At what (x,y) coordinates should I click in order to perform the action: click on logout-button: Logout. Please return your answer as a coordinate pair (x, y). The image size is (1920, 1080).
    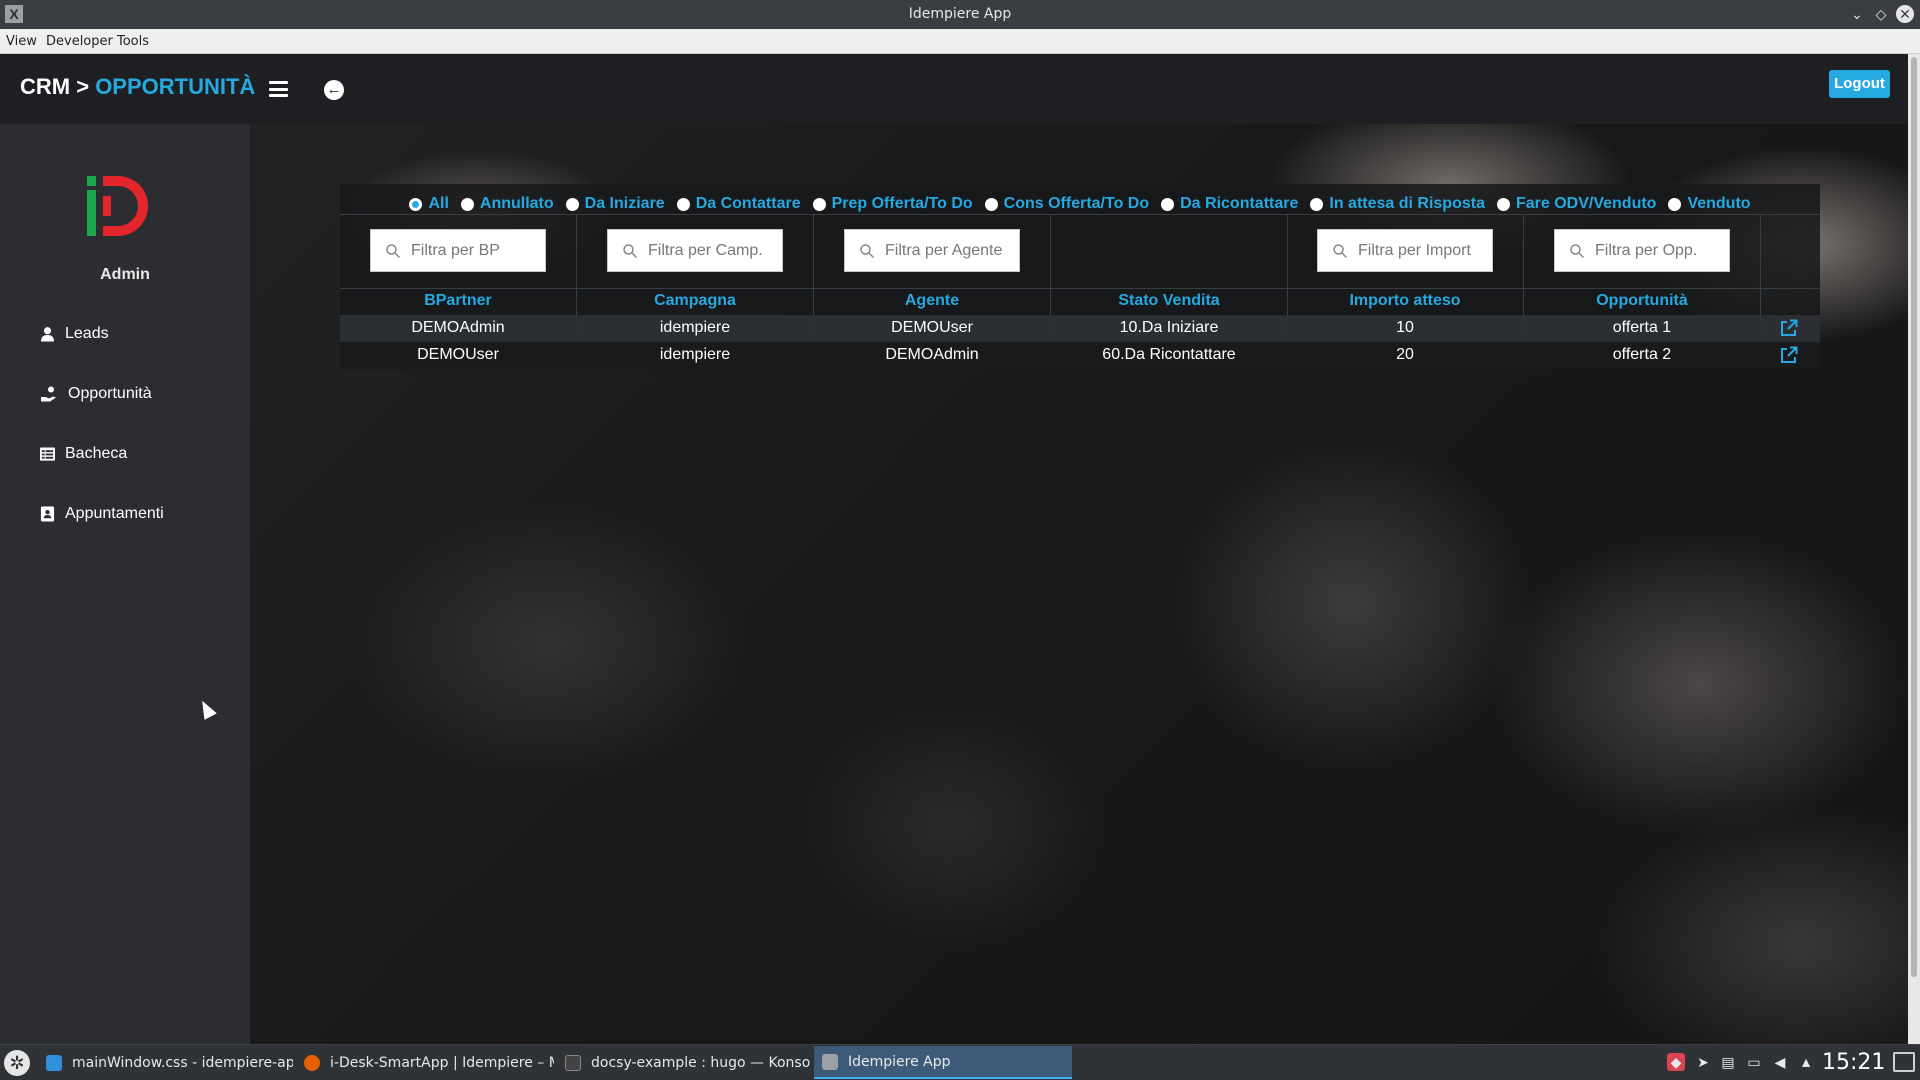
    Looking at the image, I should click on (1859, 84).